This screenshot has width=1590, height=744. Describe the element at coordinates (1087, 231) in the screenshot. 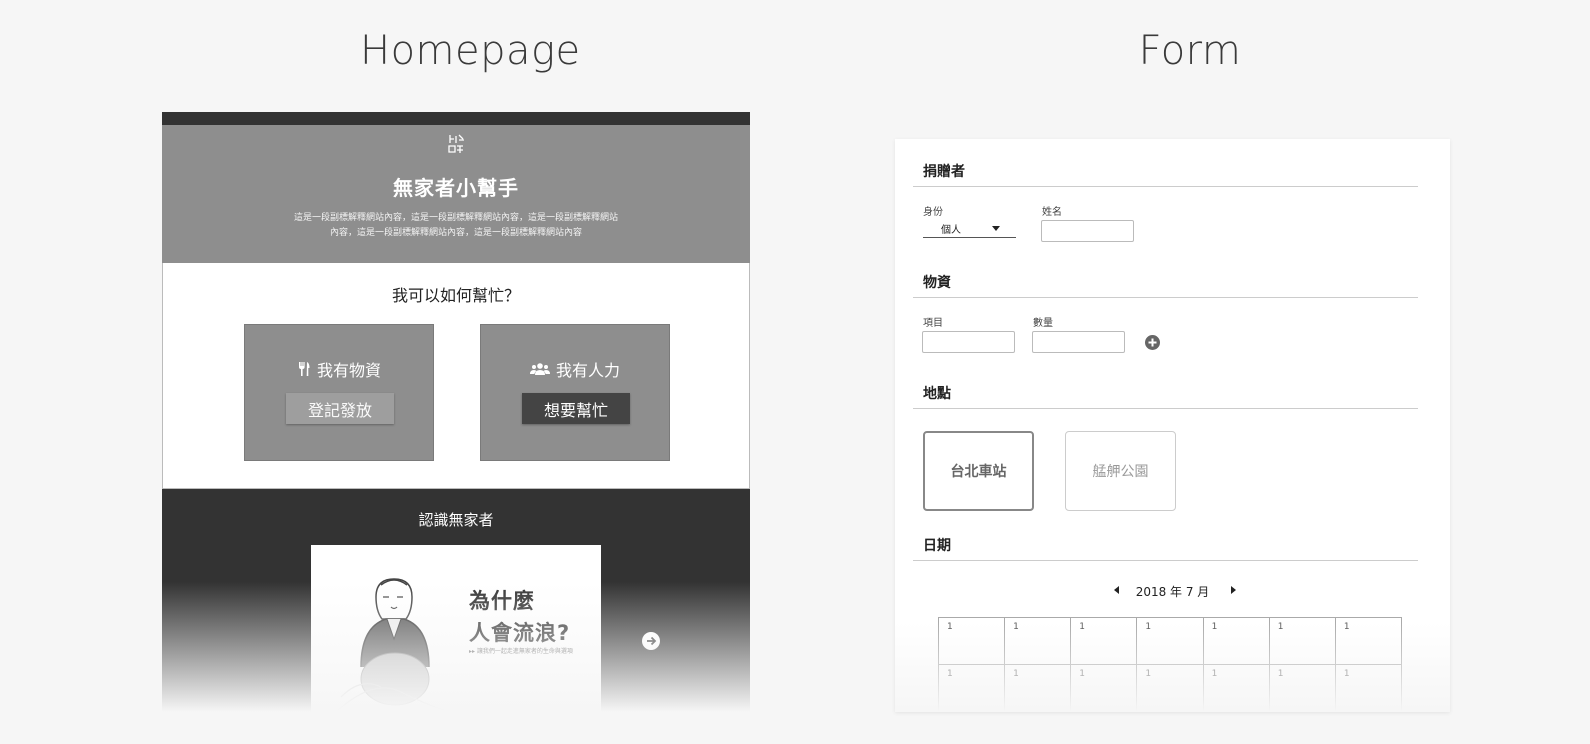

I see `name-input` at that location.